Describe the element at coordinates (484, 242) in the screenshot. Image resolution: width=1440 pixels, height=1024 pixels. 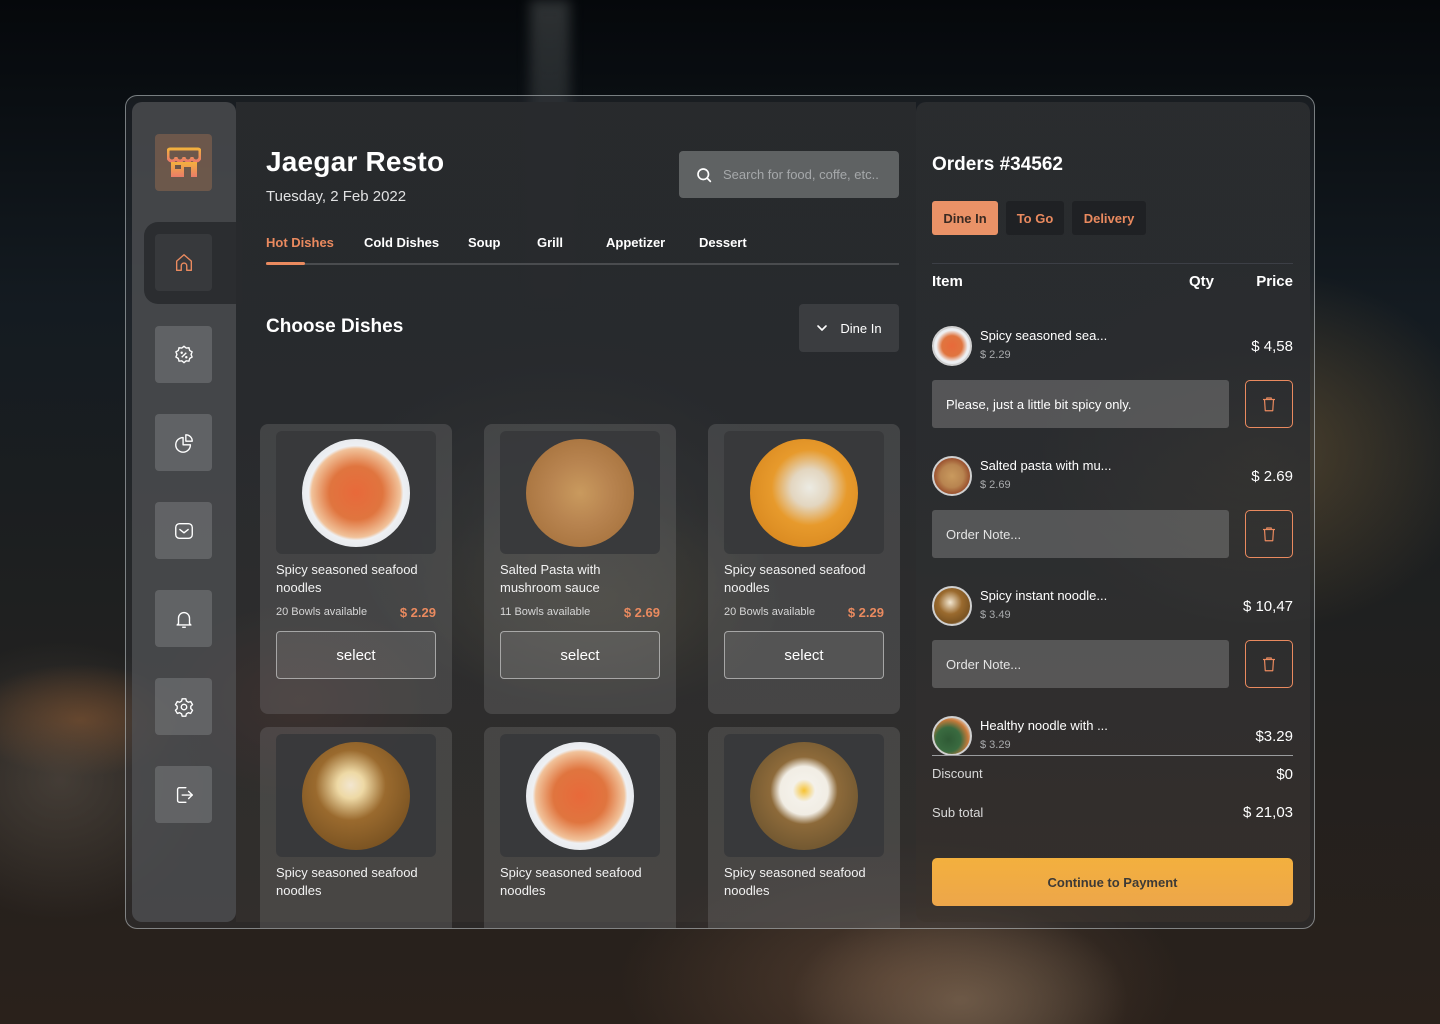
I see `tab-soup: Soup` at that location.